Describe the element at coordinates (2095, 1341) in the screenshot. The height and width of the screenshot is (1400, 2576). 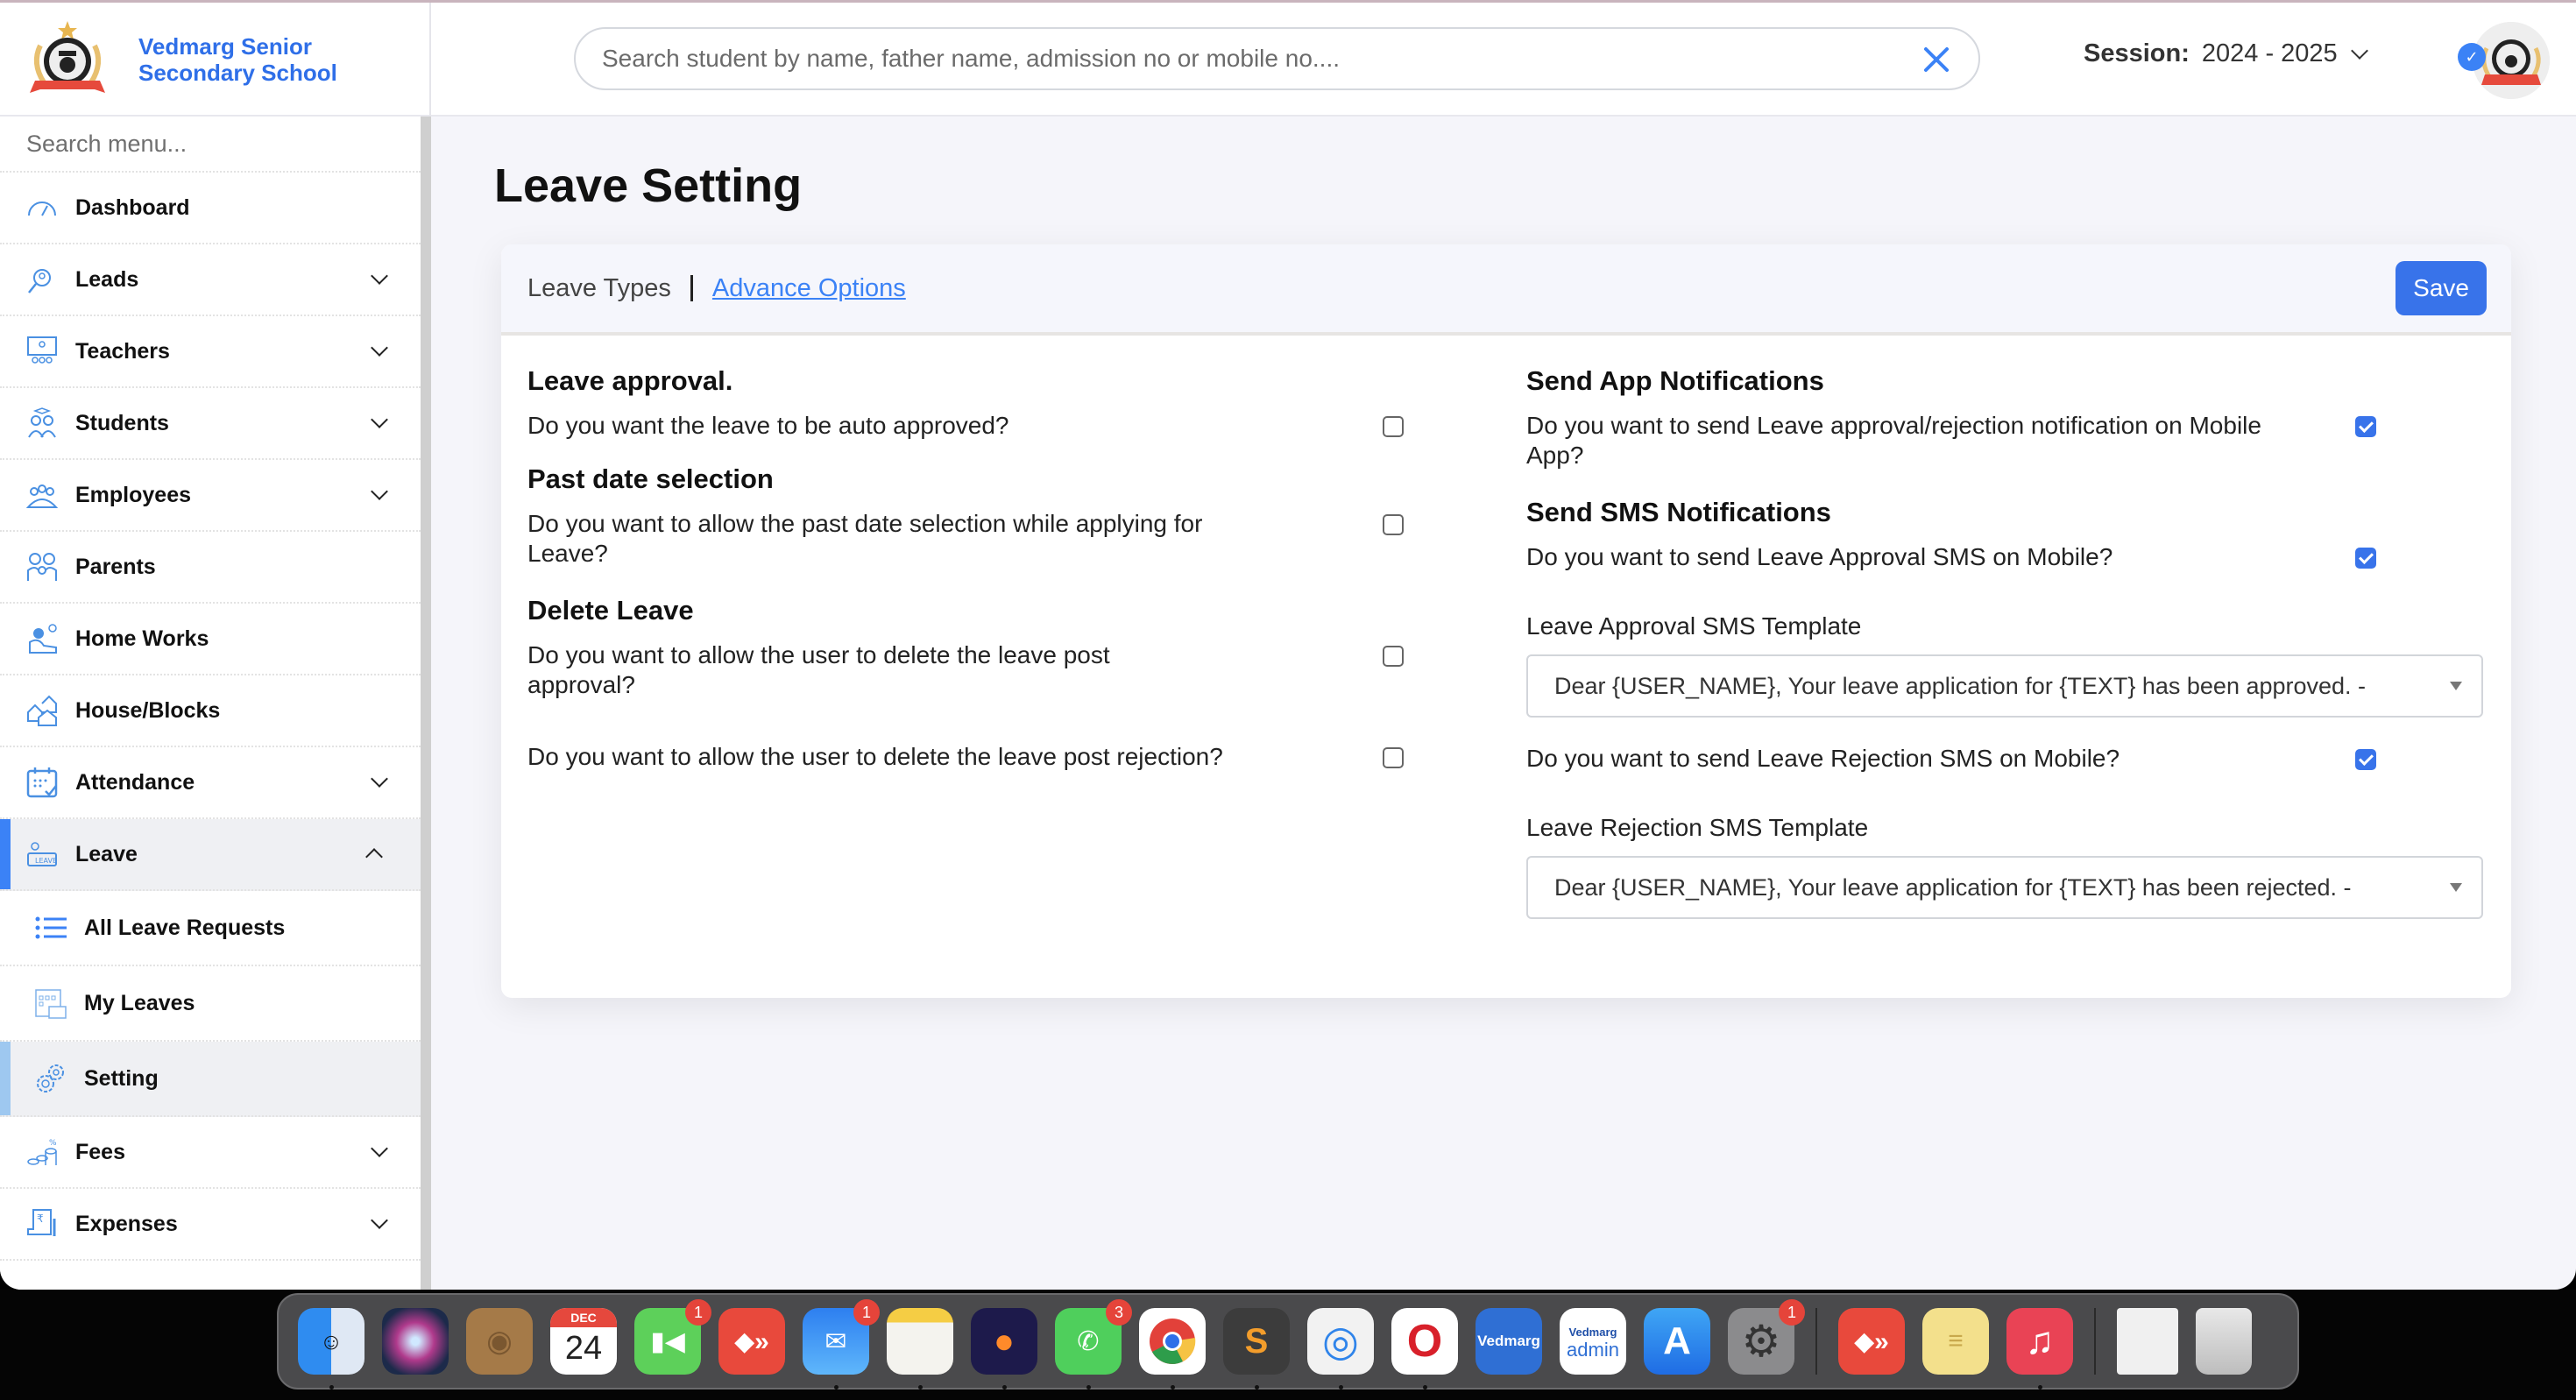
I see `dock-separator` at that location.